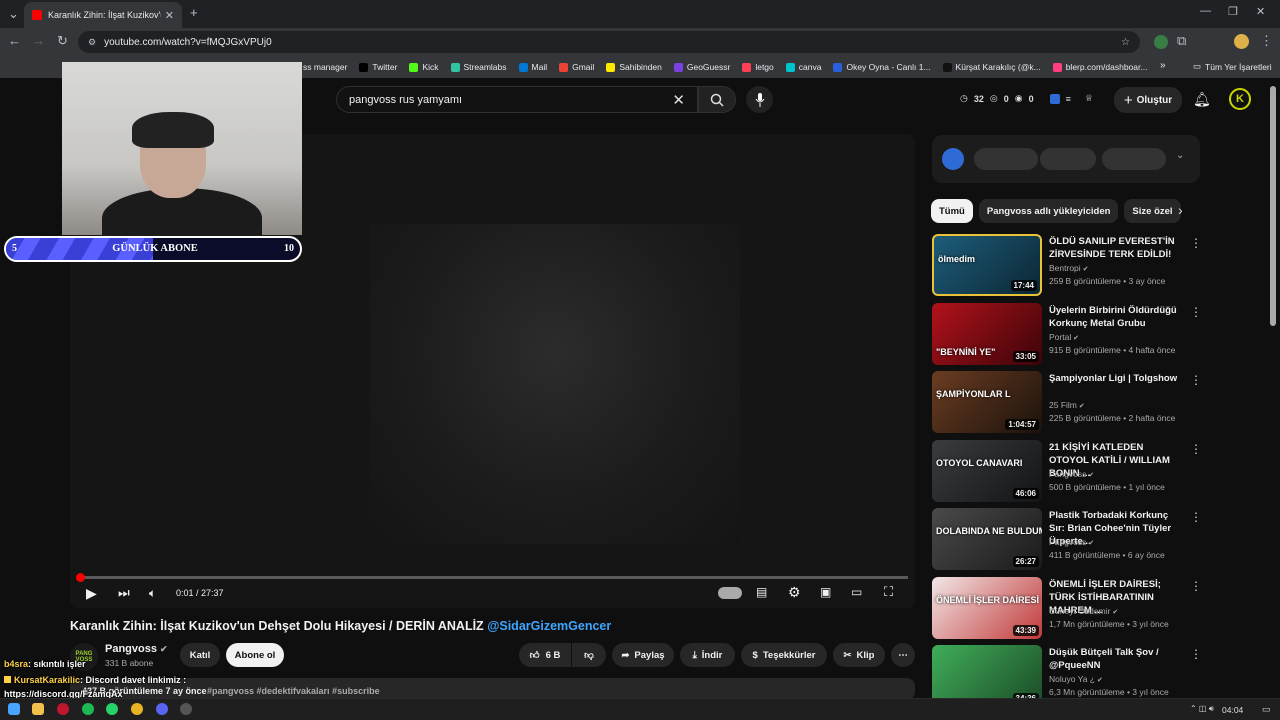 This screenshot has width=1280, height=720. What do you see at coordinates (678, 100) in the screenshot?
I see `clear-search-icon: ✕` at bounding box center [678, 100].